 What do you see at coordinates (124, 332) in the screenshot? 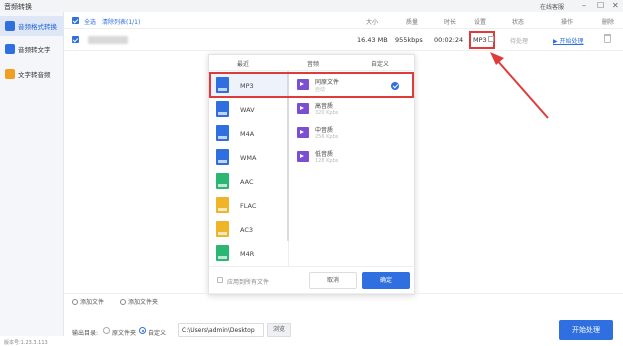
I see `radio-original-label: 原文件夹` at bounding box center [124, 332].